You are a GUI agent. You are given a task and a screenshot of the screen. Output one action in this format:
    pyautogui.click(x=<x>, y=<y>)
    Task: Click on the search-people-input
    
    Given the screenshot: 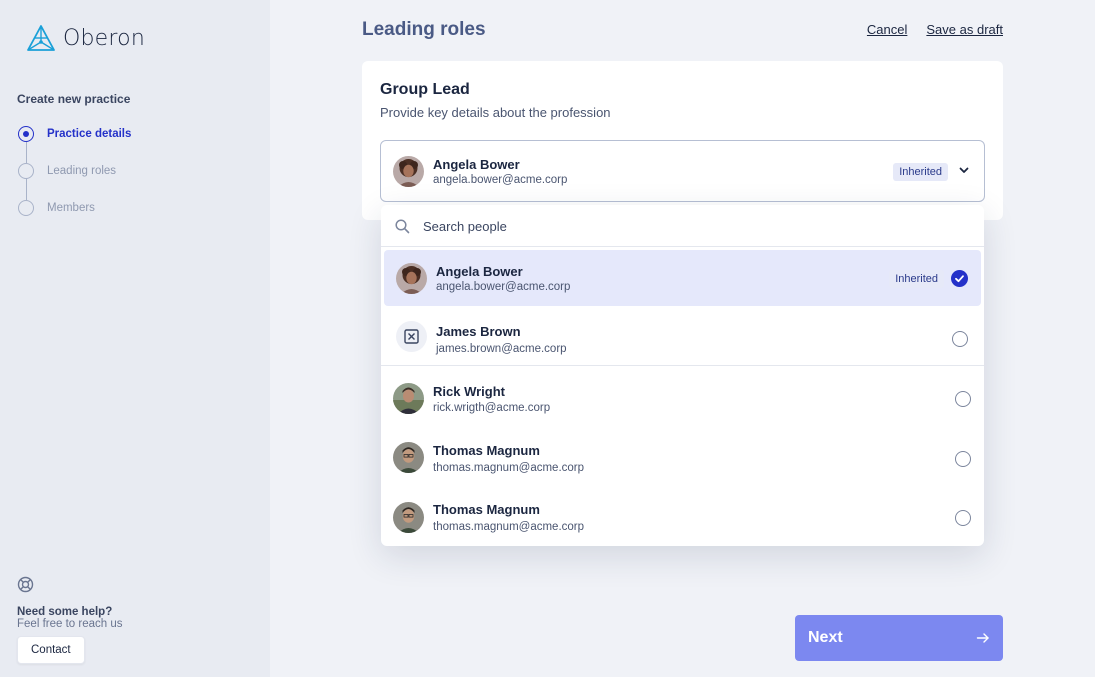 What is the action you would take?
    pyautogui.click(x=693, y=226)
    